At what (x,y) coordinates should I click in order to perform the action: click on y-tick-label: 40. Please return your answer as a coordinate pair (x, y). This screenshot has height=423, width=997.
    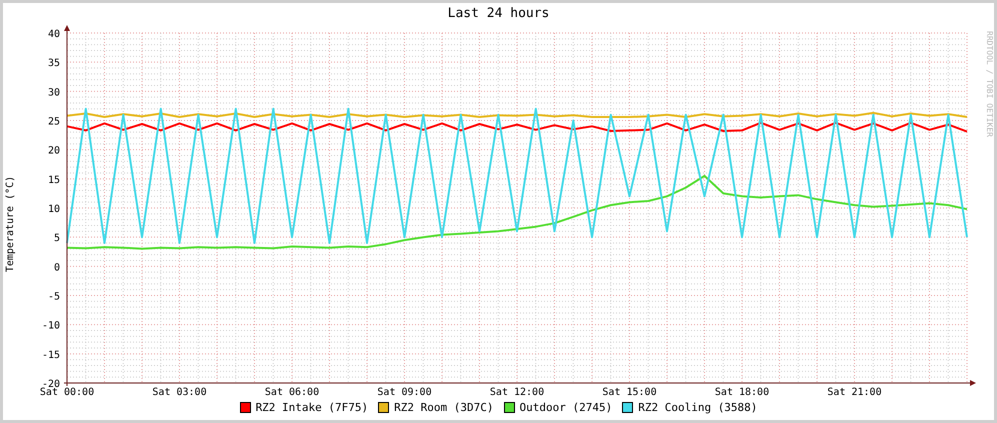
    Looking at the image, I should click on (54, 34).